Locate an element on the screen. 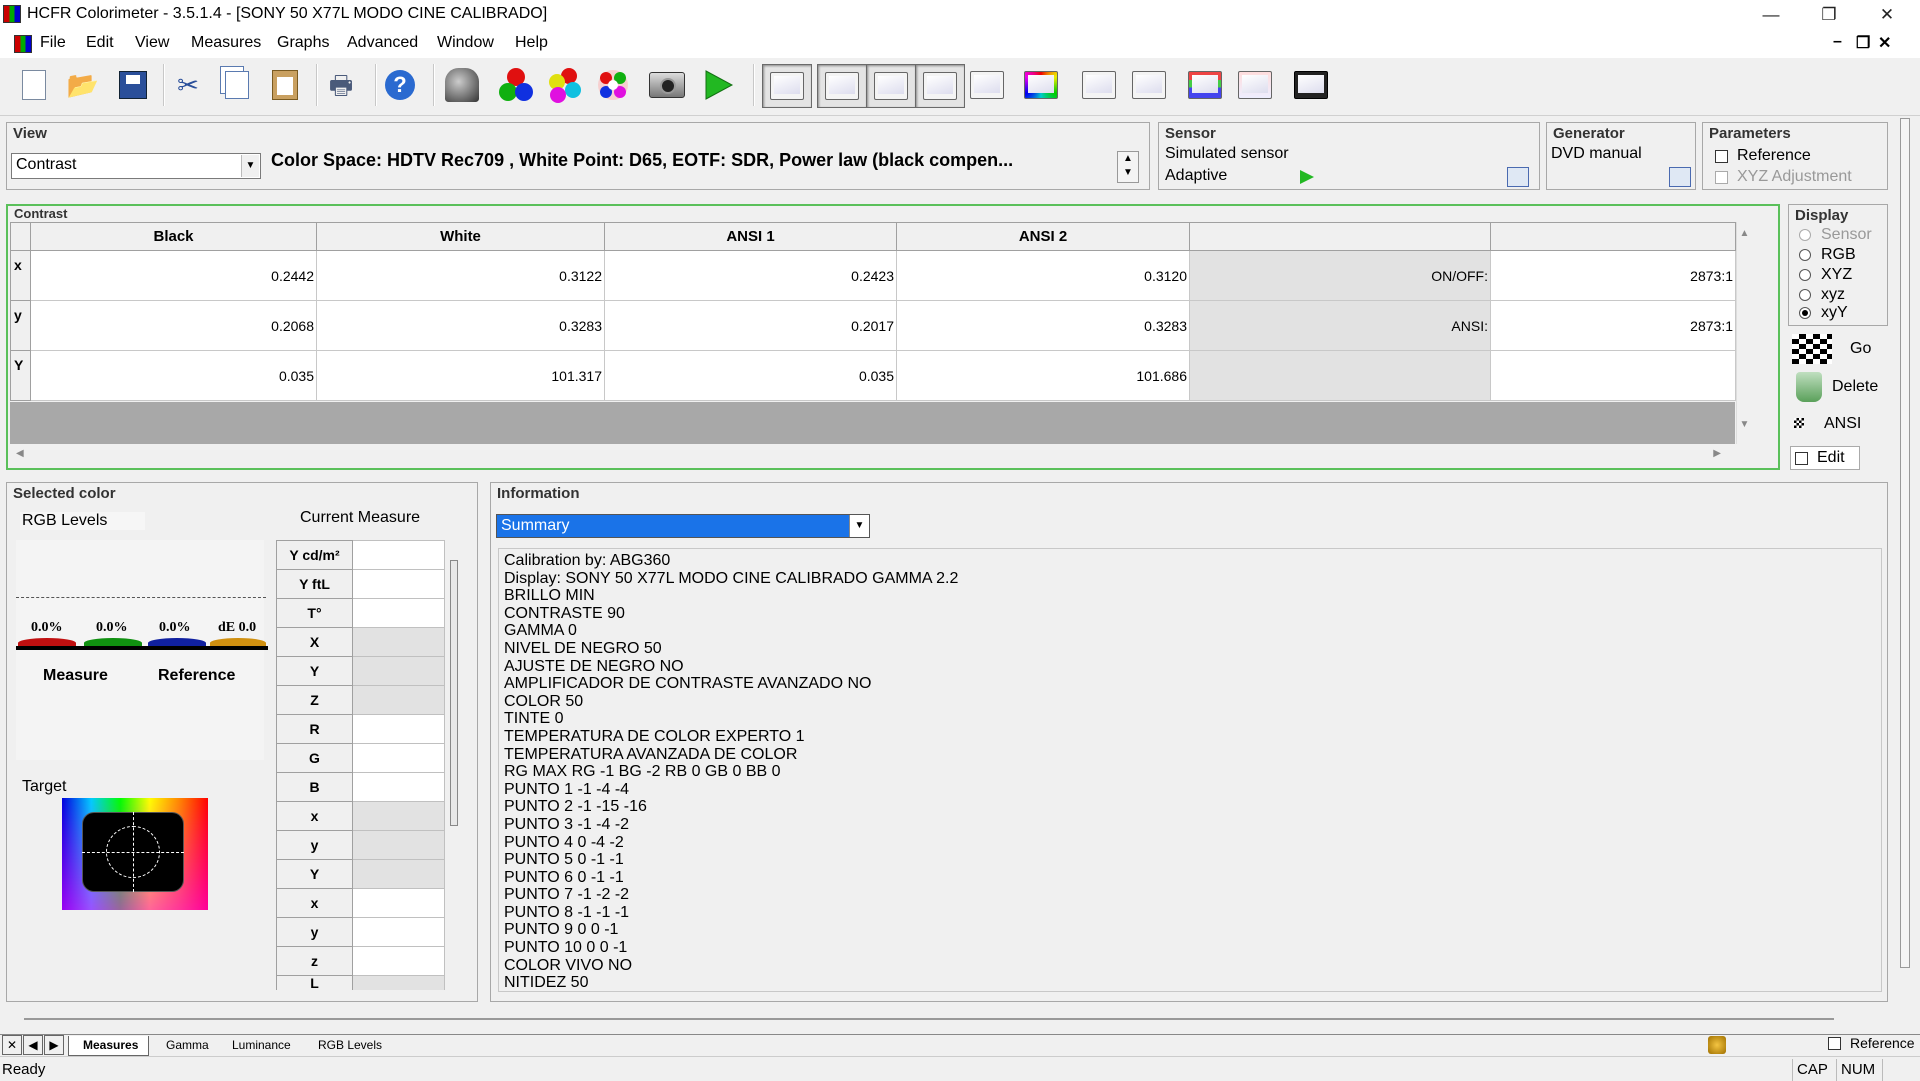 The image size is (1920, 1081). display-radio-xyz-lower is located at coordinates (1805, 295).